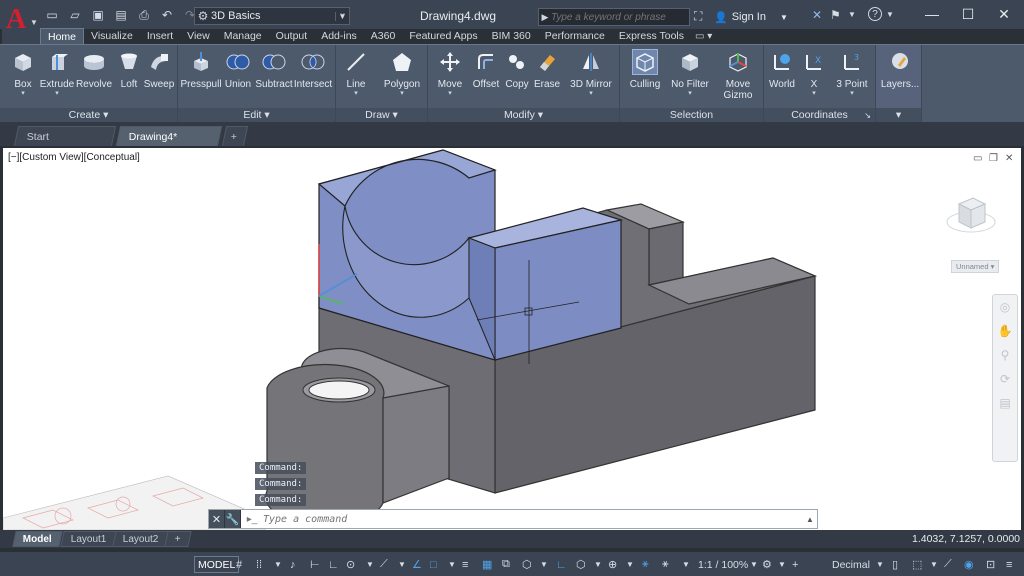 The height and width of the screenshot is (576, 1024). Describe the element at coordinates (690, 73) in the screenshot. I see `no-filter-button: No Filter ▾` at that location.